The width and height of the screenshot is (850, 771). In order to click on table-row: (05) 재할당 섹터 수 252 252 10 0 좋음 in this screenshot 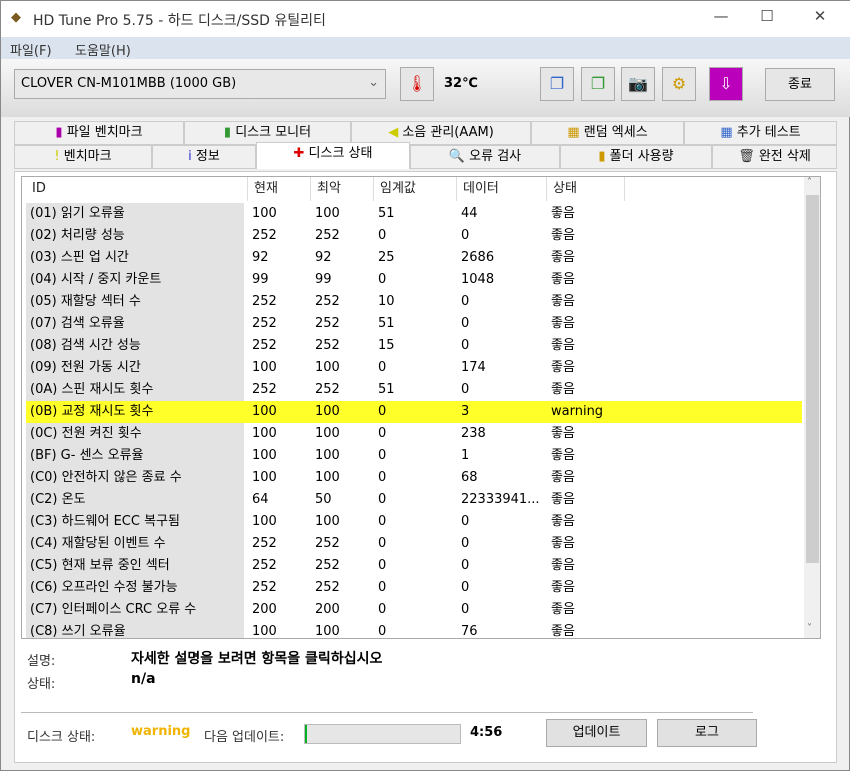, I will do `click(414, 302)`.